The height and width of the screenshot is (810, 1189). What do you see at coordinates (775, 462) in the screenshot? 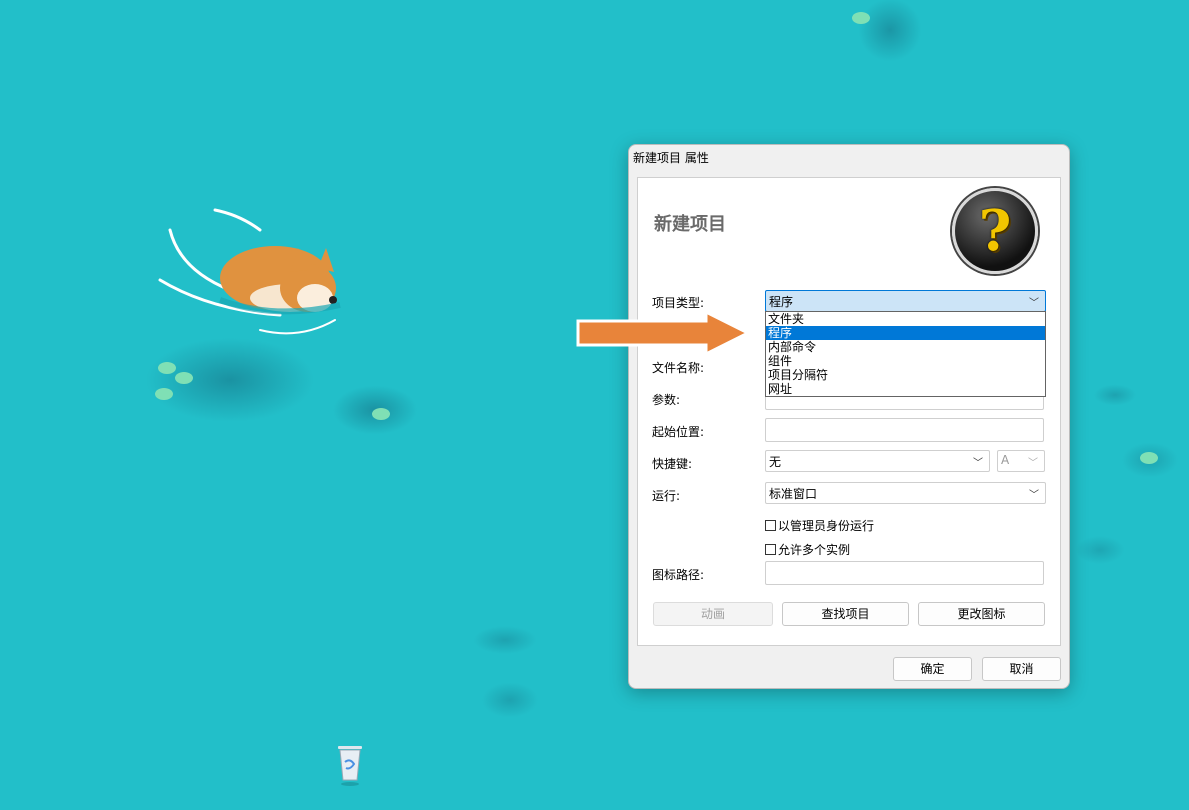
I see `shortcut-value: 无` at bounding box center [775, 462].